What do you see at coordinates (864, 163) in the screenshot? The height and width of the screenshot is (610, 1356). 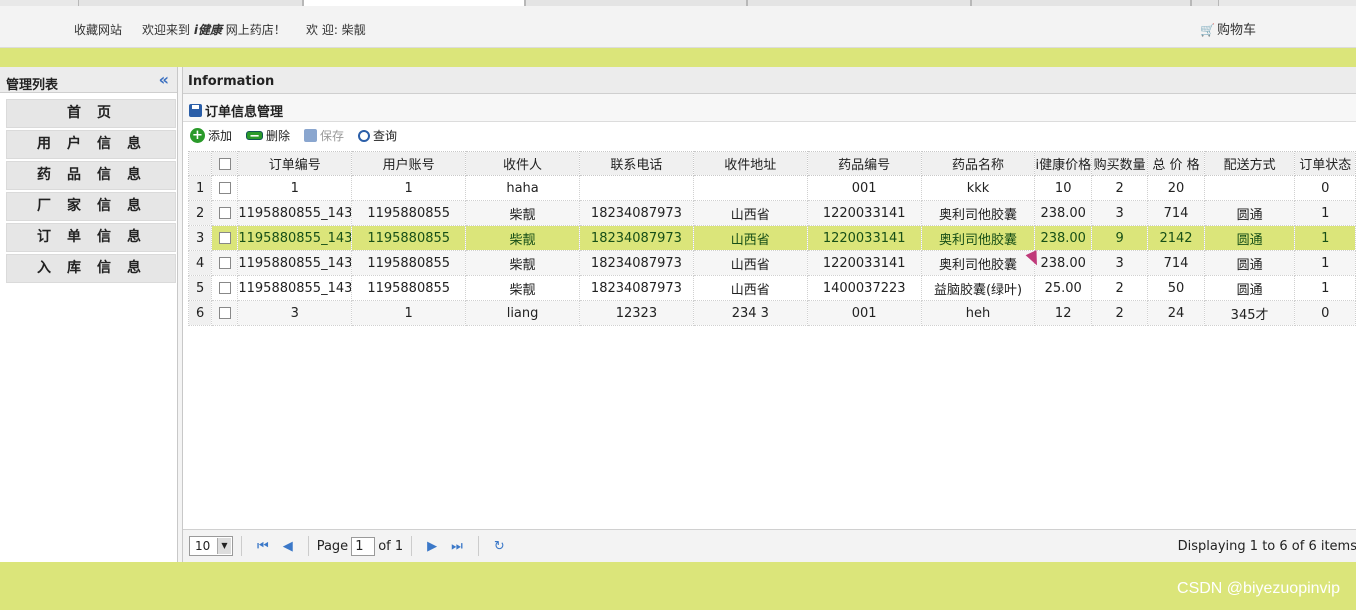 I see `column-header: 药品编号` at bounding box center [864, 163].